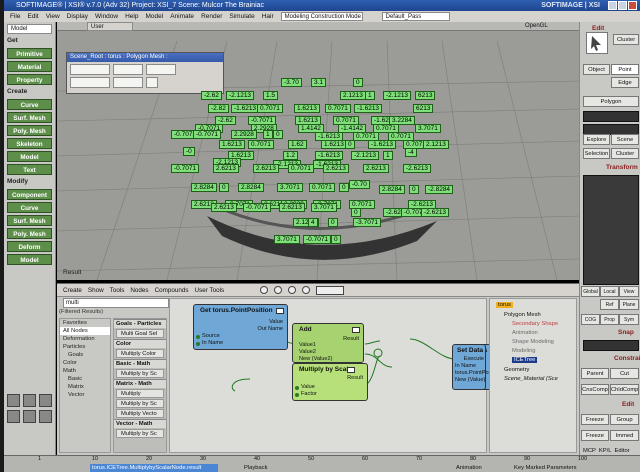 The image size is (640, 472). I want to click on camera-combo: User, so click(110, 26).